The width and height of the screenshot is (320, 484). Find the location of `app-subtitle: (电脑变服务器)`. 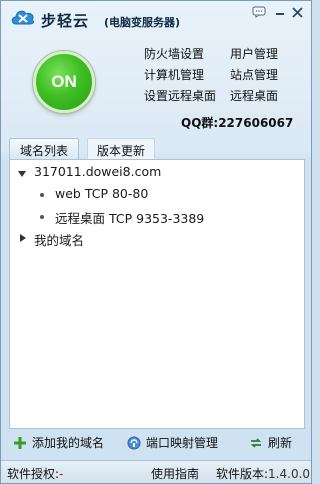

app-subtitle: (电脑变服务器) is located at coordinates (142, 22).